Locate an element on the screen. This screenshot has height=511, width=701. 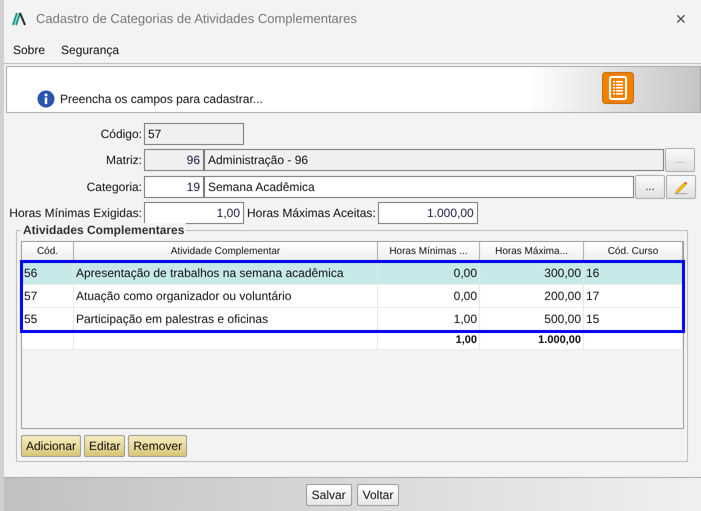
field-label: Horas Mínimas Exigidas: is located at coordinates (75, 213).